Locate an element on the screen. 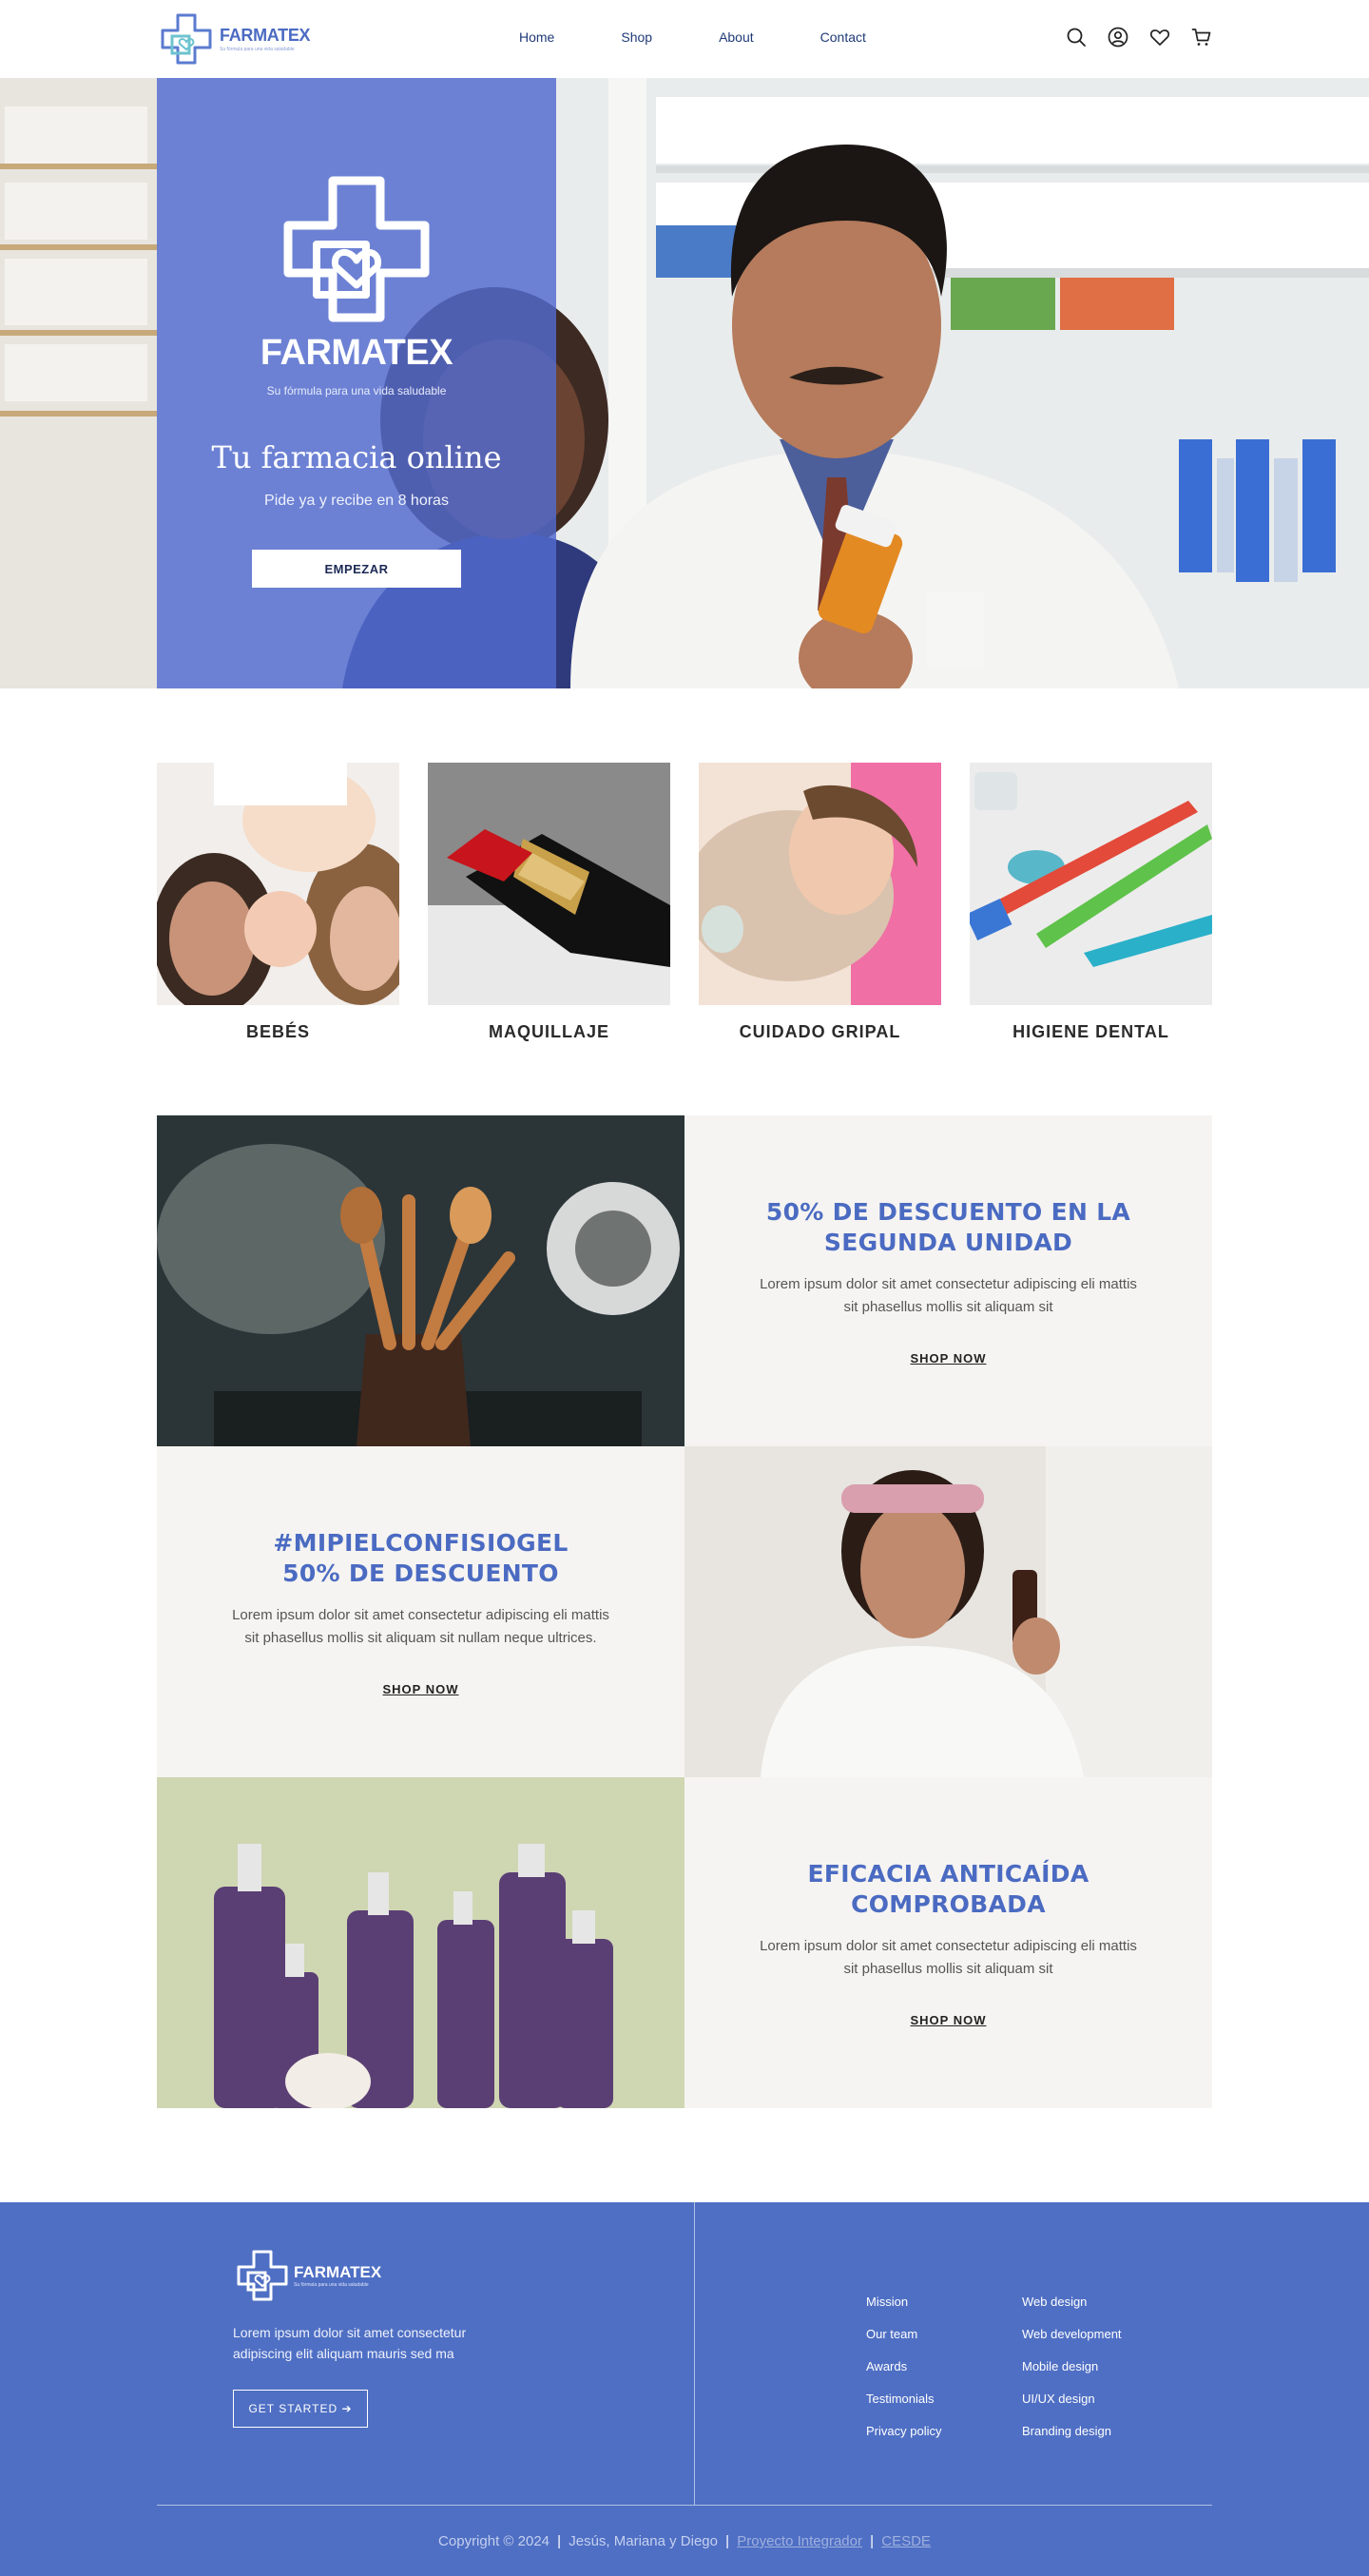 The image size is (1369, 2576). get-started-button: GET STARTED ➔ is located at coordinates (300, 2409).